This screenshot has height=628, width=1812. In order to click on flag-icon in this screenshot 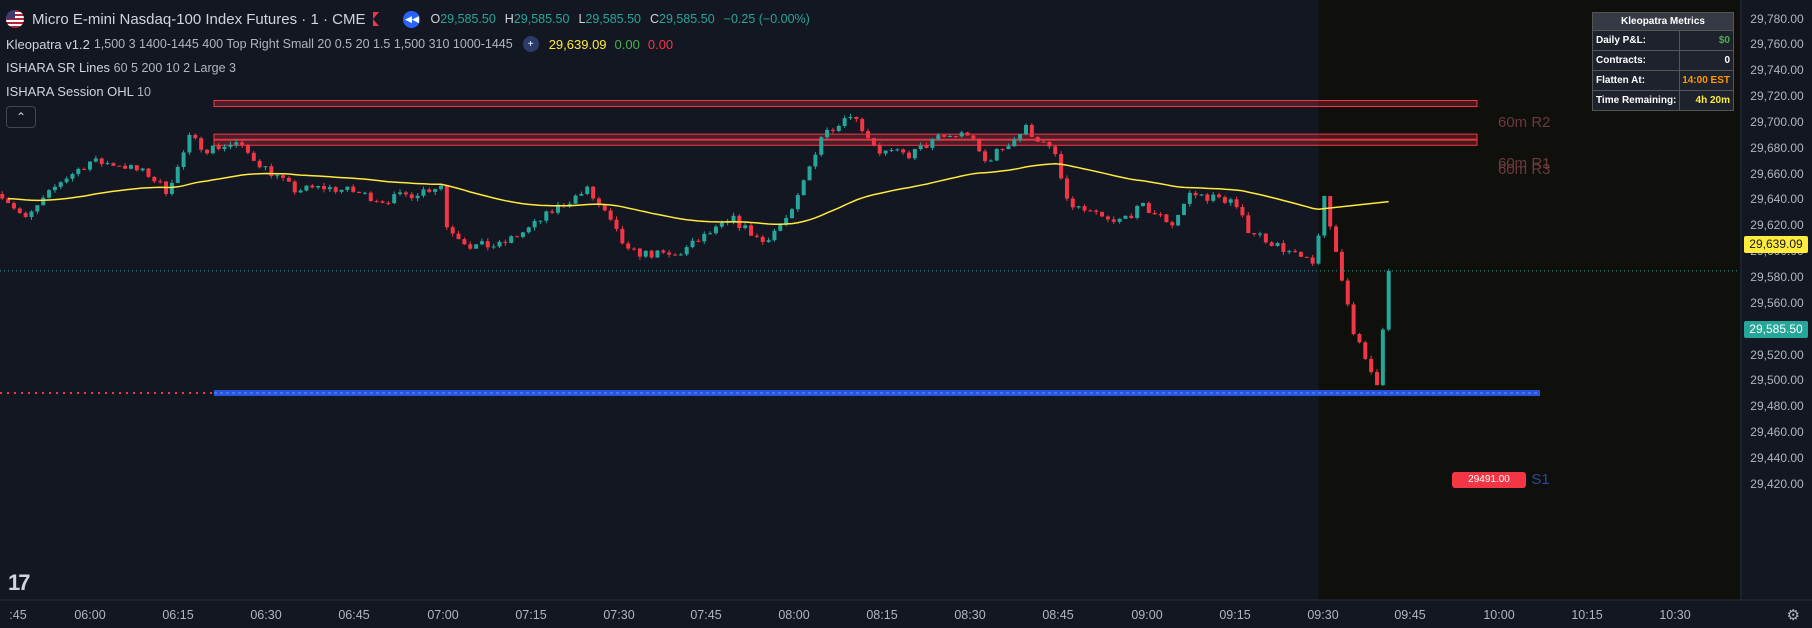, I will do `click(376, 19)`.